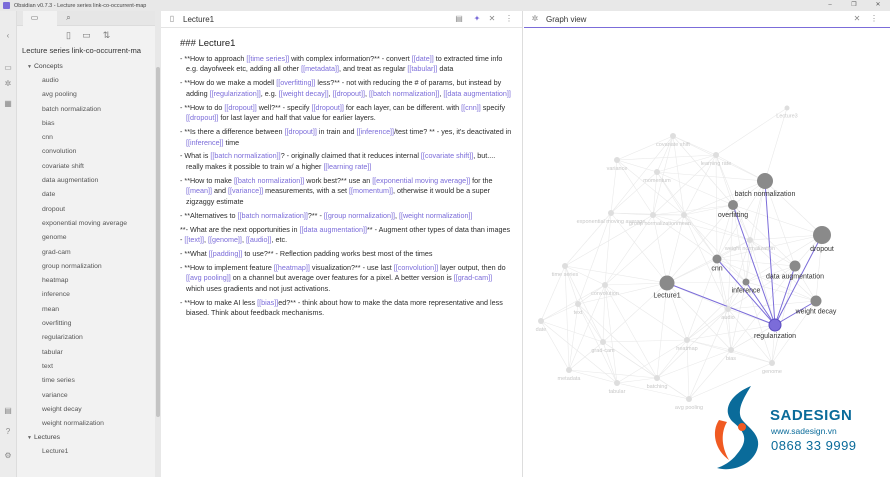 The width and height of the screenshot is (890, 477). I want to click on file-item: time series, so click(92, 381).